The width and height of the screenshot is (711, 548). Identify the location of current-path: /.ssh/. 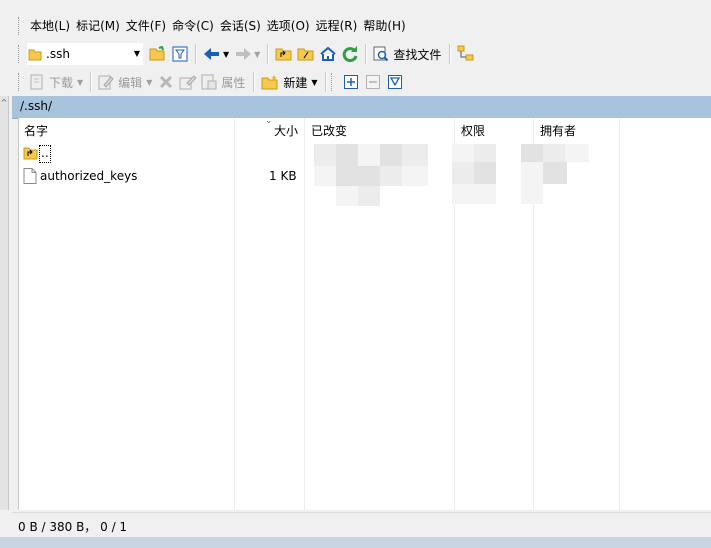
(36, 106).